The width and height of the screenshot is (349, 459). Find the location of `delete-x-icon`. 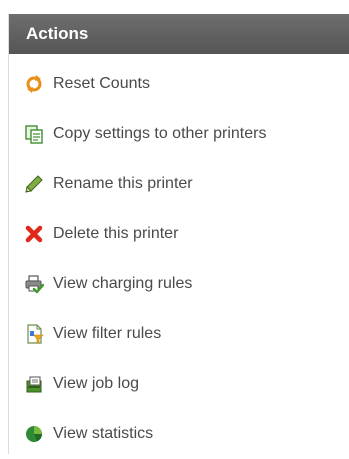

delete-x-icon is located at coordinates (34, 234).